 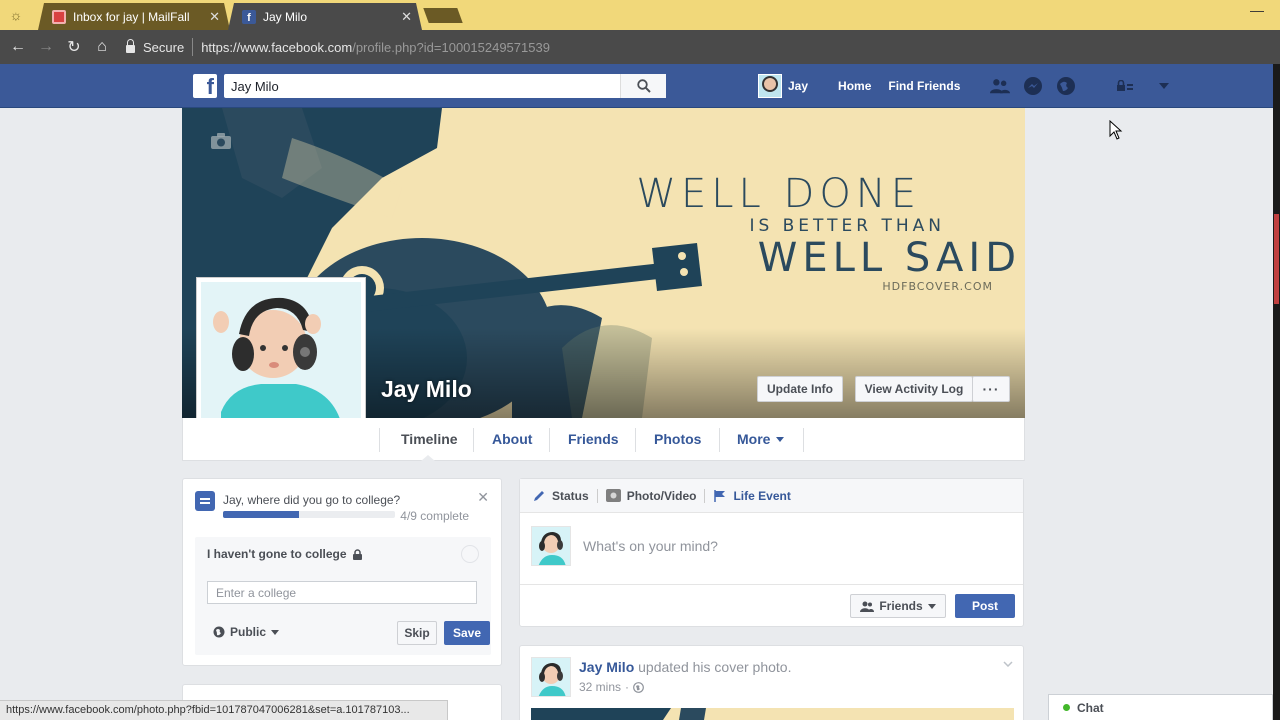 What do you see at coordinates (570, 495) in the screenshot?
I see `composer-tab-status-label: Status` at bounding box center [570, 495].